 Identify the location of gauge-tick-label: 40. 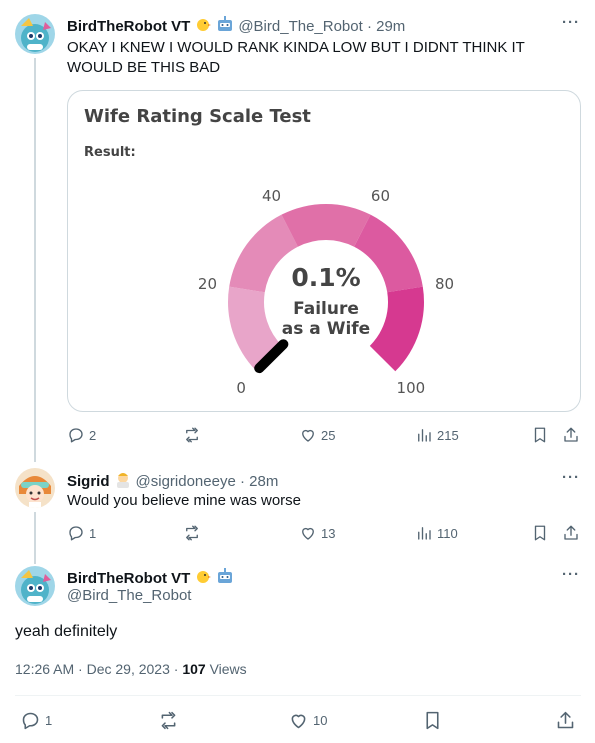
(271, 196).